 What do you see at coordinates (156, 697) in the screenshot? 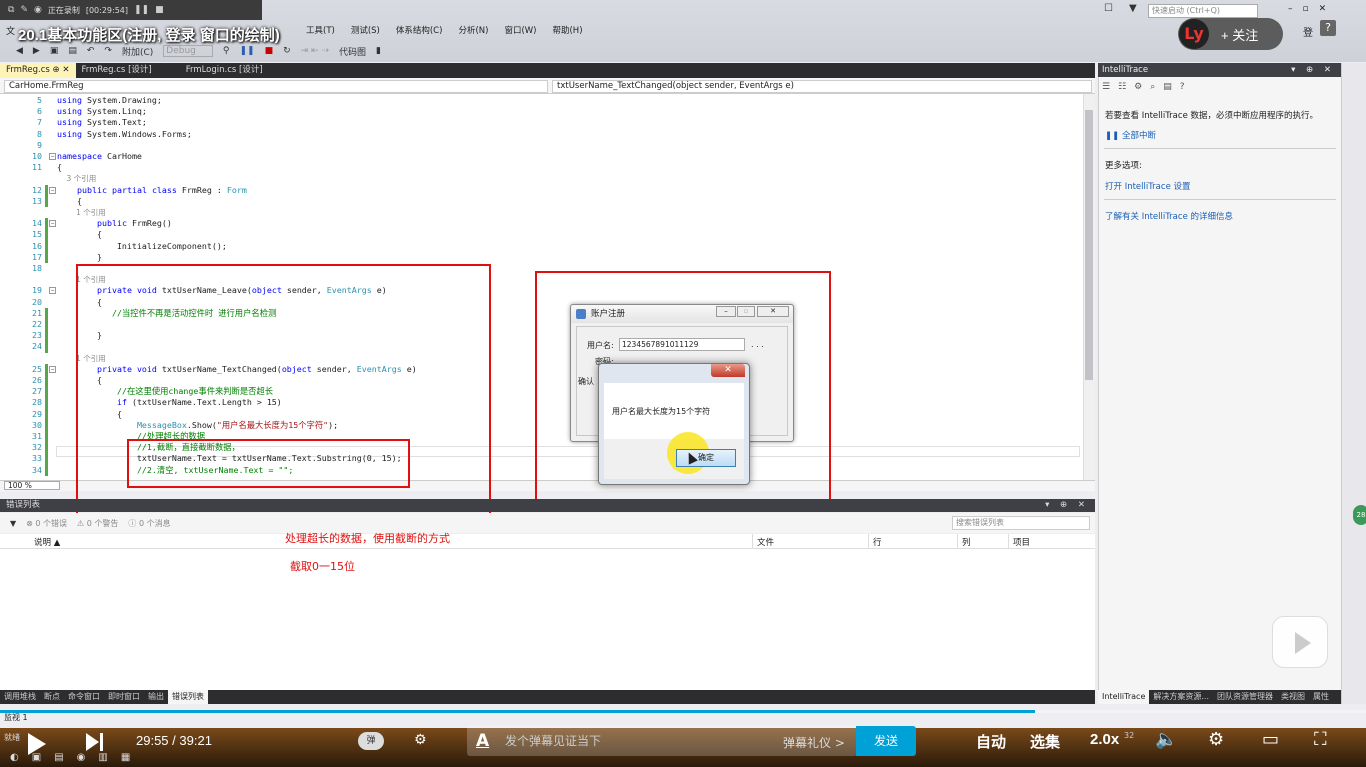
I see `tab-output: 输出` at bounding box center [156, 697].